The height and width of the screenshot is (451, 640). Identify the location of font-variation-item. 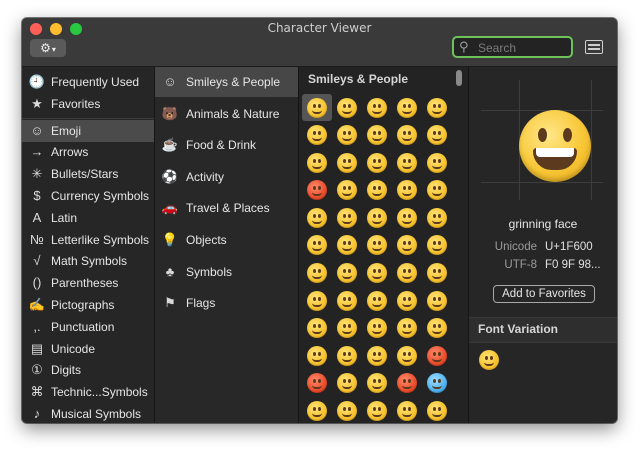
(489, 360).